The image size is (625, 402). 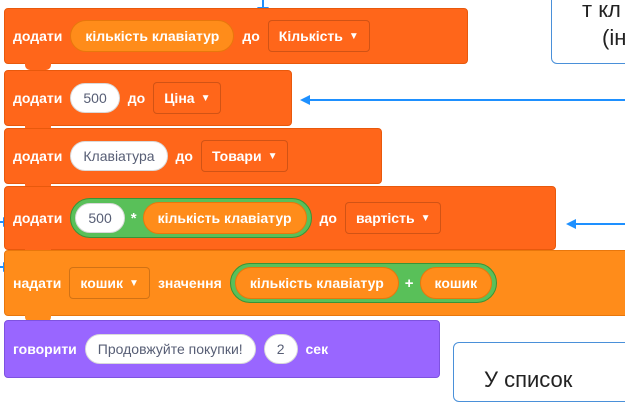 I want to click on list-dropdown-cost: вартість ▼, so click(x=393, y=218).